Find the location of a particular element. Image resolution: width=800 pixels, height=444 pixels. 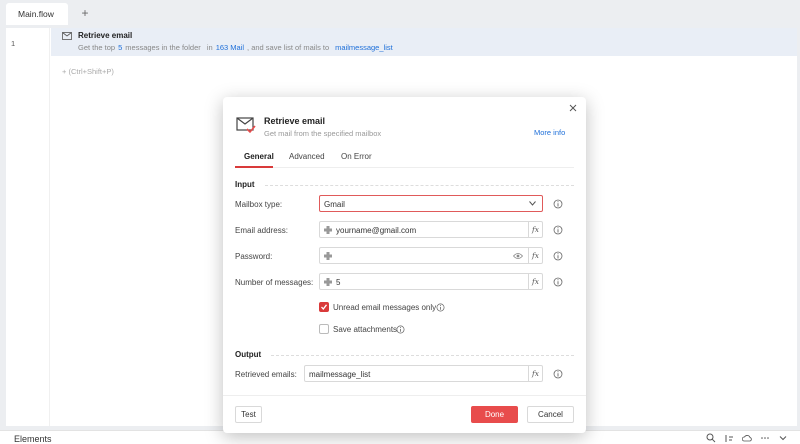

retrieved-emails-label: Retrieved emails: is located at coordinates (266, 374).